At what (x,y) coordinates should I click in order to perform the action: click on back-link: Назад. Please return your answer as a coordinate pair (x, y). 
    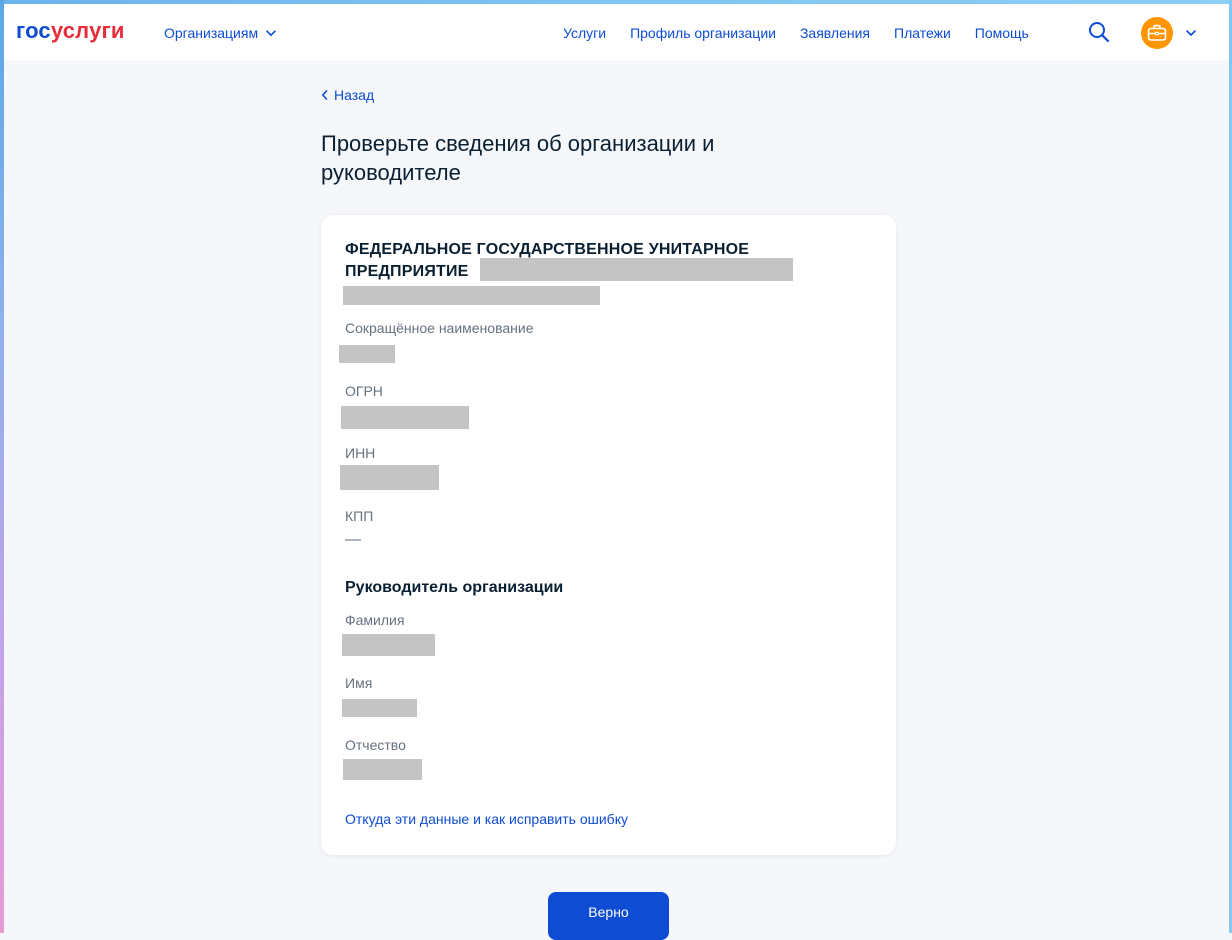
    Looking at the image, I should click on (347, 95).